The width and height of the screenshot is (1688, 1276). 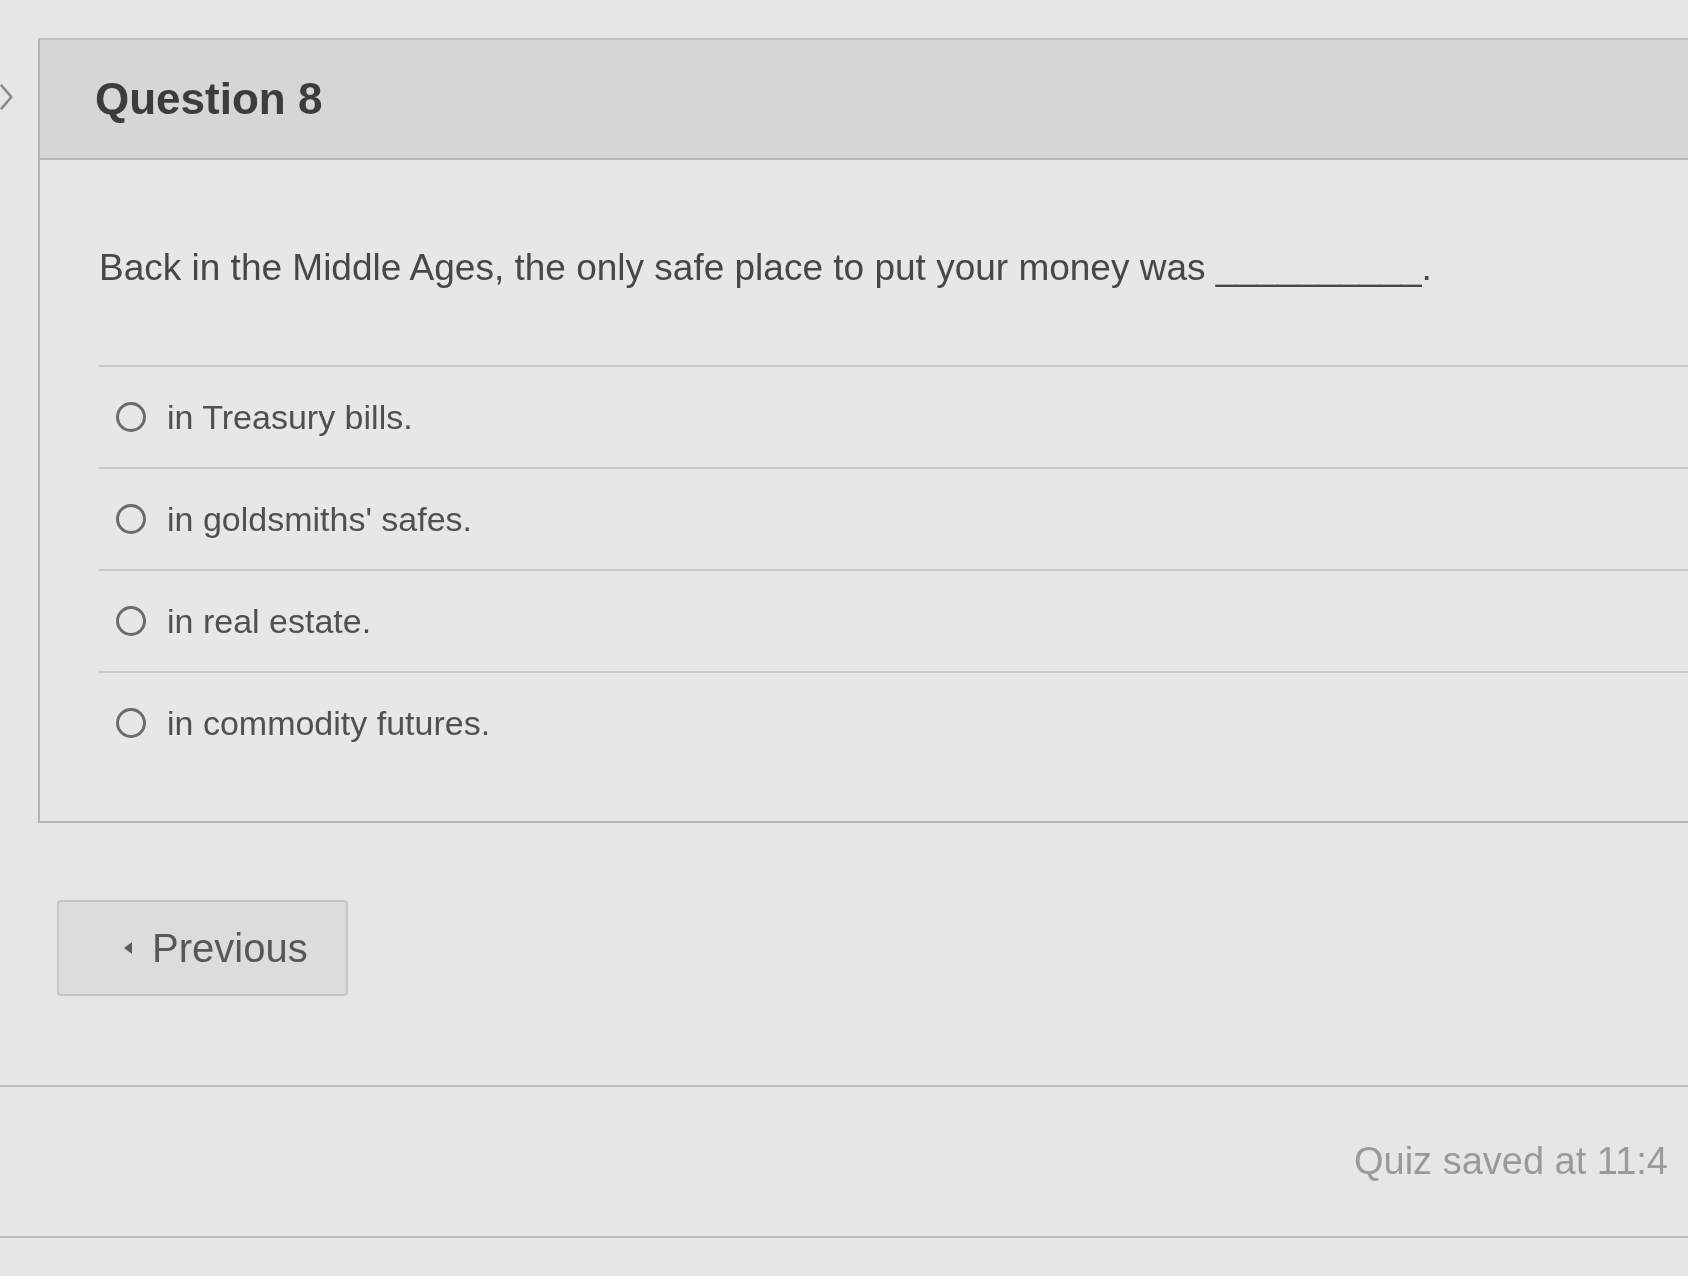 What do you see at coordinates (209, 99) in the screenshot?
I see `question-title: Question 8` at bounding box center [209, 99].